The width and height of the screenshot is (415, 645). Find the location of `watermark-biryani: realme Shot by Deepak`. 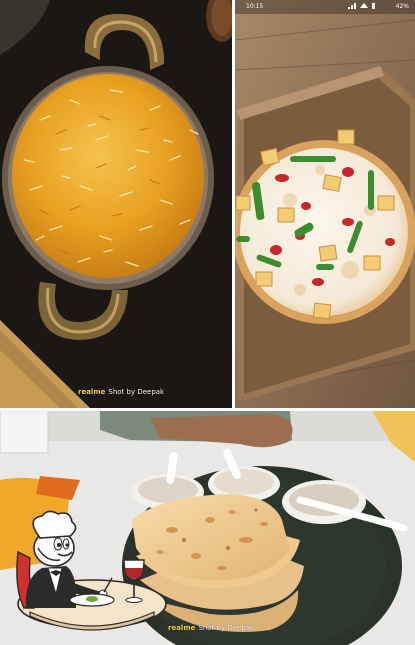

watermark-biryani: realme Shot by Deepak is located at coordinates (121, 392).